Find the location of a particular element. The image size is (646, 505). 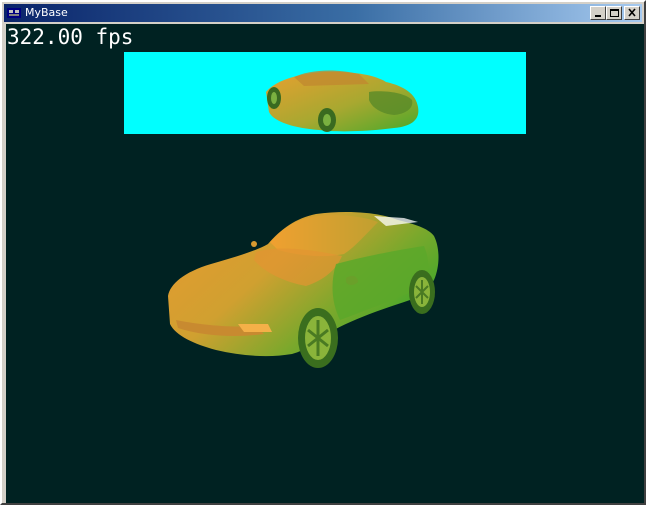

maximize-button is located at coordinates (614, 13).